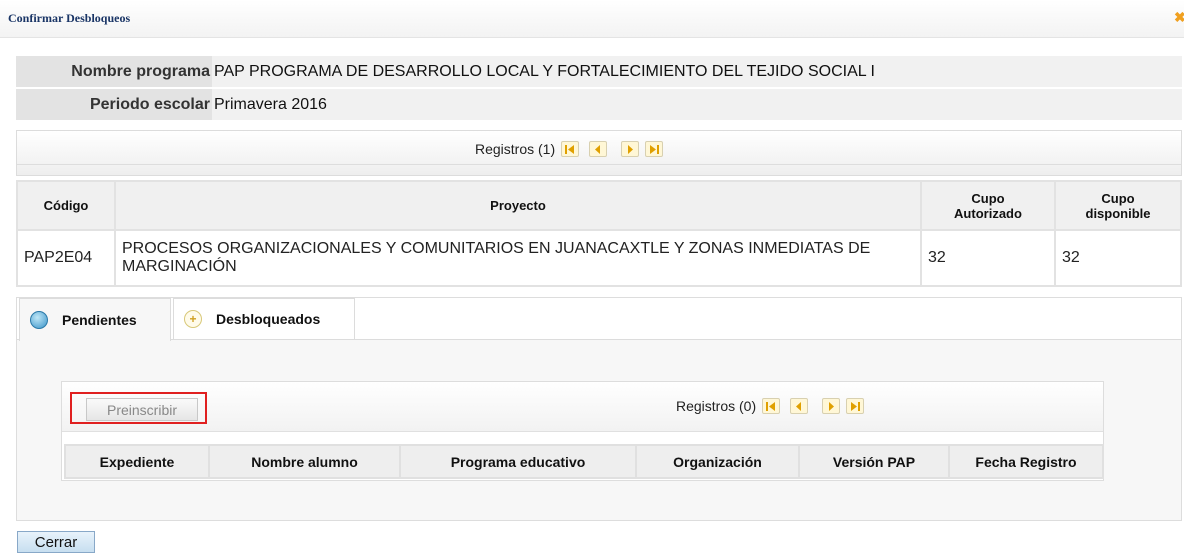 The width and height of the screenshot is (1184, 553). I want to click on close-icon: ✖, so click(1179, 17).